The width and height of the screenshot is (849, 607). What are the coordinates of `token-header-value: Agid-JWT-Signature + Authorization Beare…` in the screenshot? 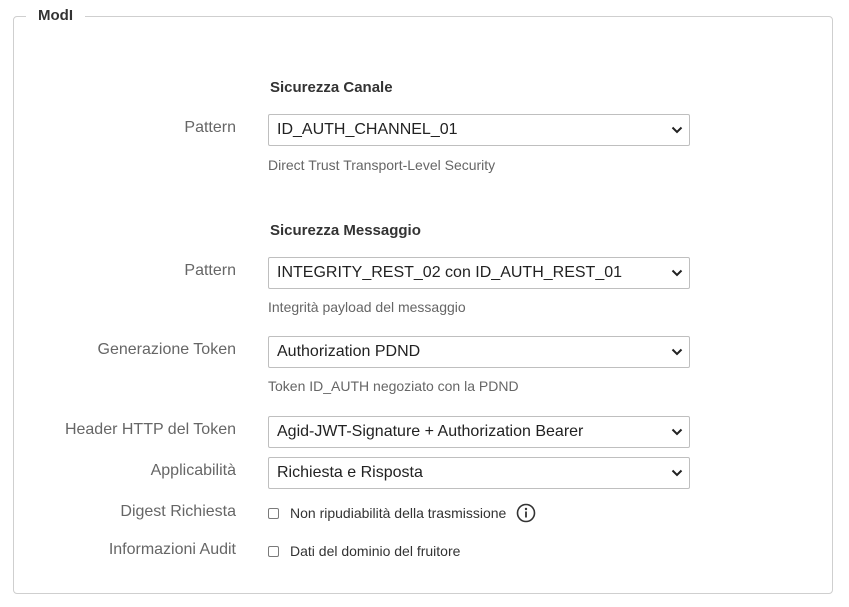 It's located at (430, 431).